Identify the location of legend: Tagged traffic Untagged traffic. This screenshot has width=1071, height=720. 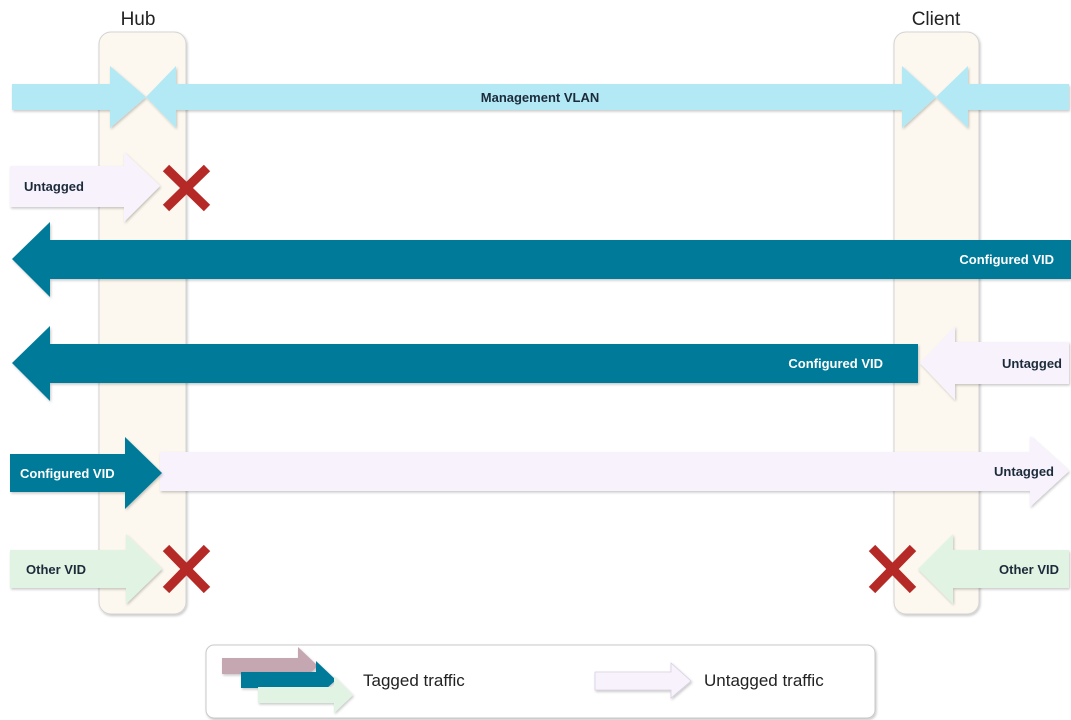
(540, 681).